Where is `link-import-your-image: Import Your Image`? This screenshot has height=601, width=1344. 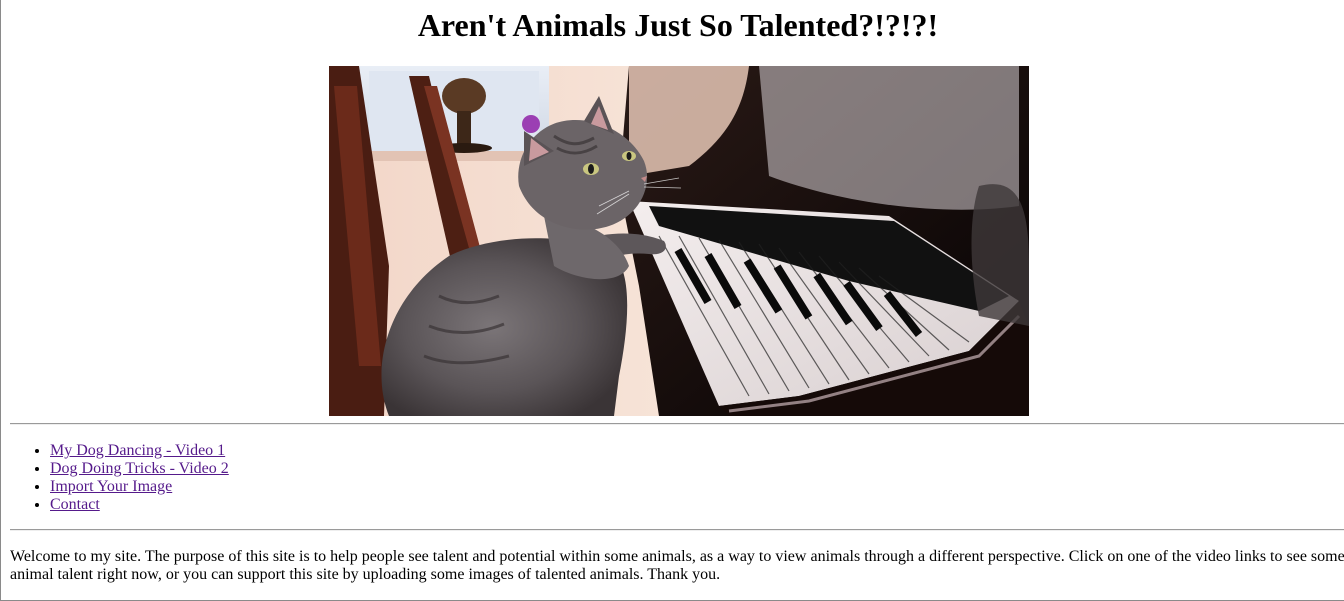 link-import-your-image: Import Your Image is located at coordinates (111, 486).